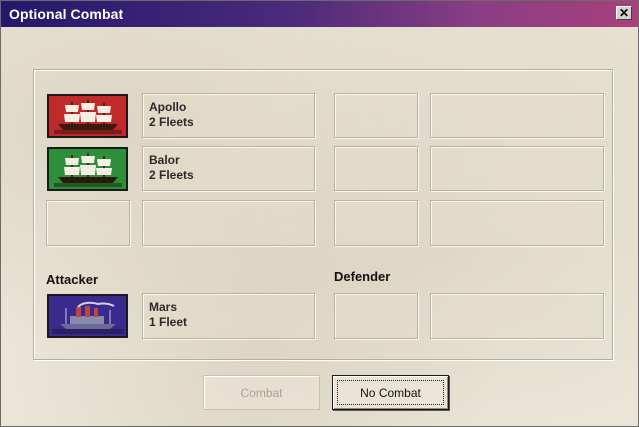 The width and height of the screenshot is (639, 427). Describe the element at coordinates (88, 223) in the screenshot. I see `empty-icon-slot` at that location.